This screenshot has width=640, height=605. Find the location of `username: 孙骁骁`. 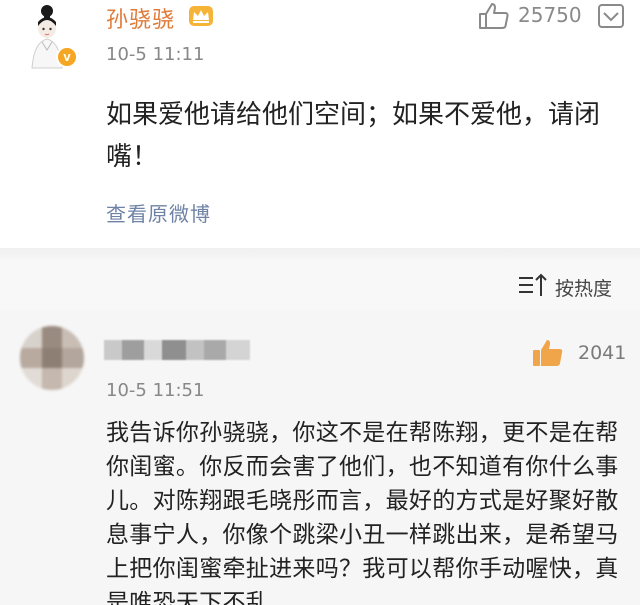

username: 孙骁骁 is located at coordinates (140, 18).